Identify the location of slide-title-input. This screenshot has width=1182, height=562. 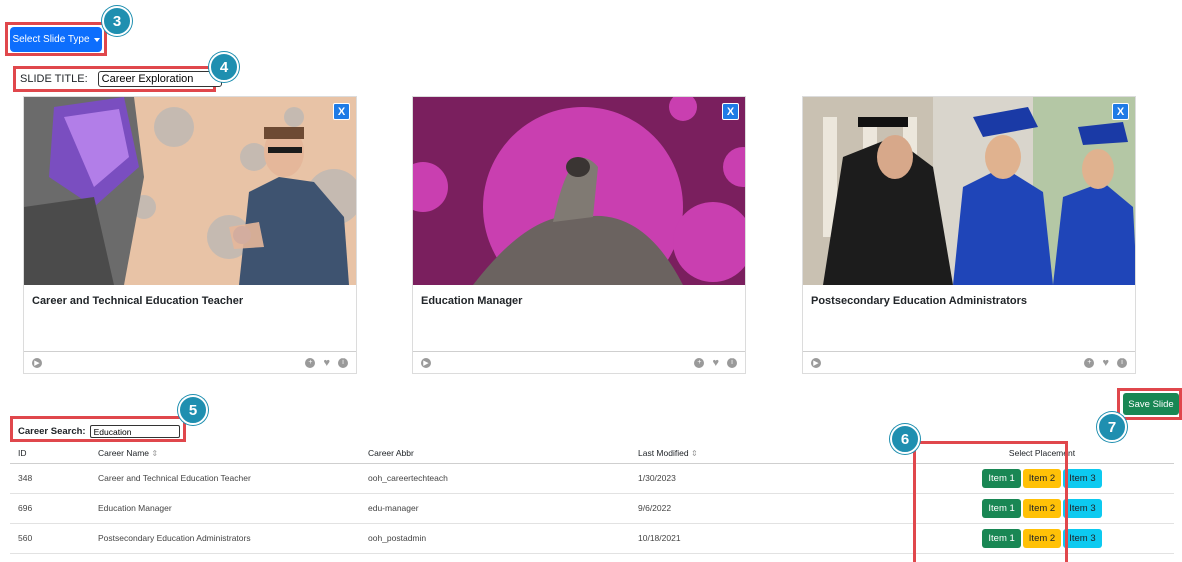
(159, 79).